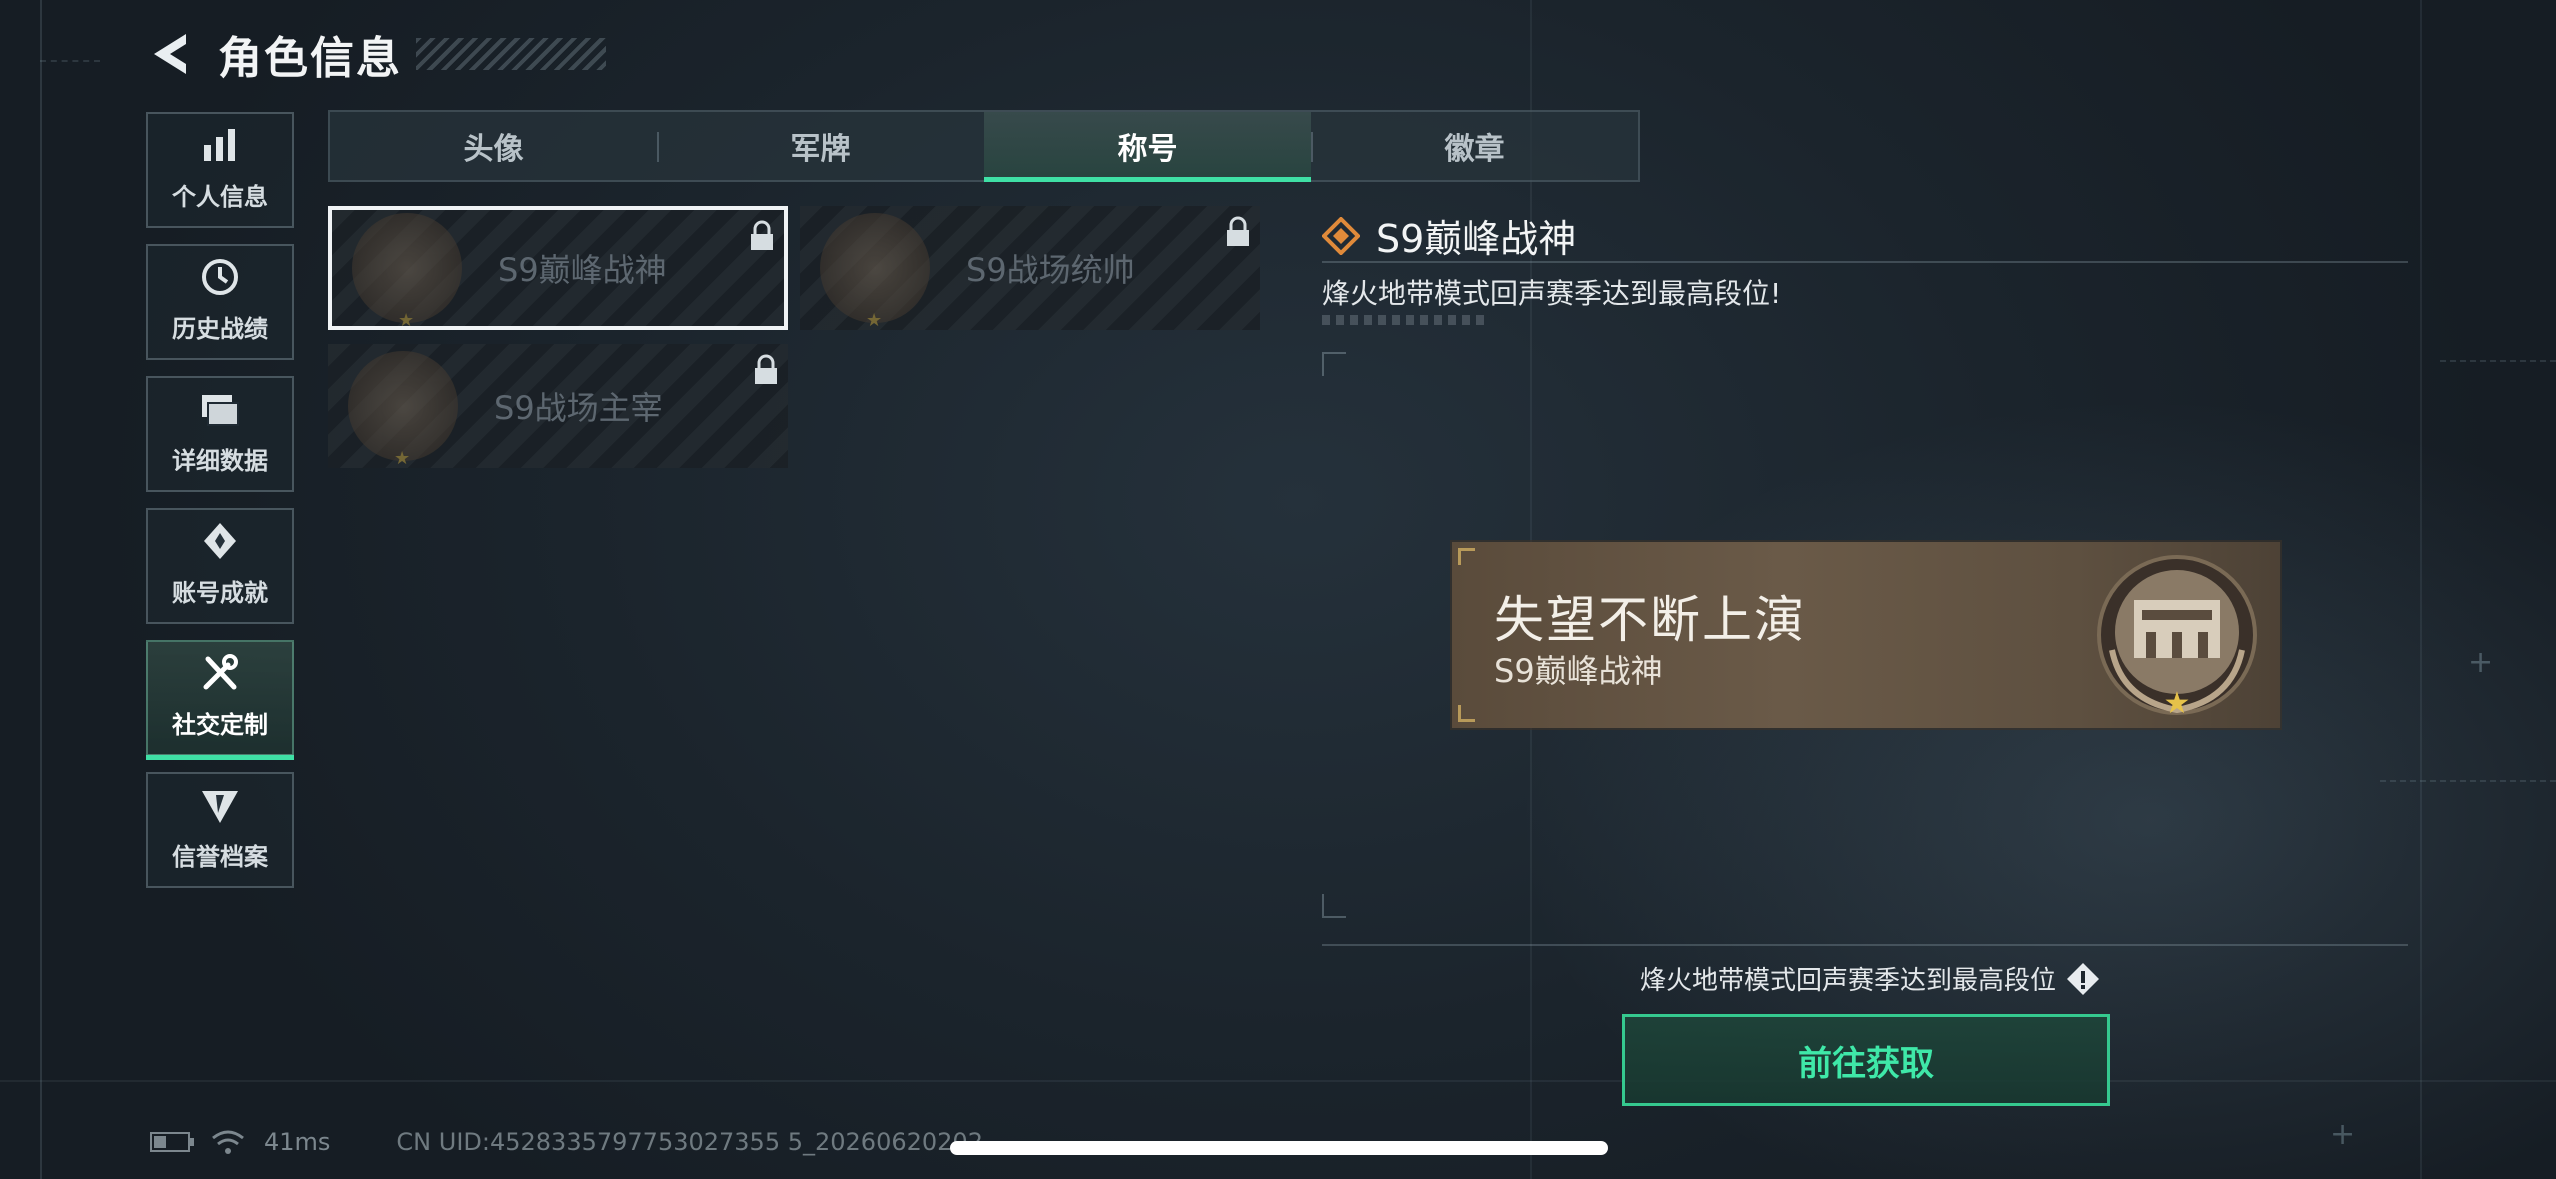 This screenshot has width=2556, height=1179. I want to click on bar-chart-icon, so click(219, 145).